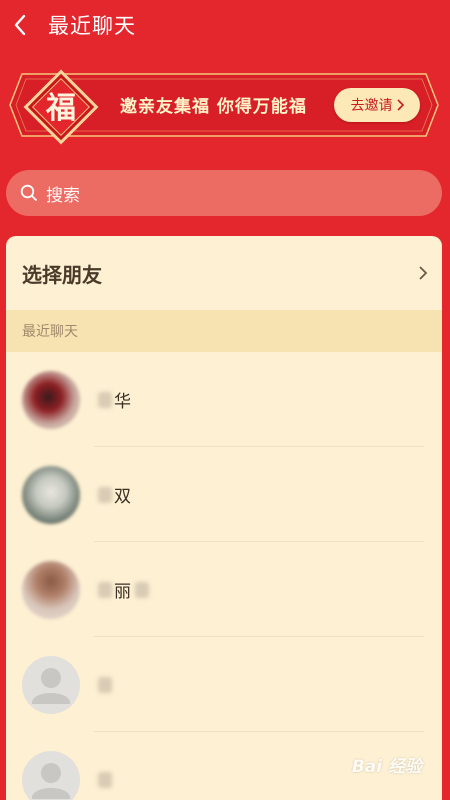 The height and width of the screenshot is (800, 450). What do you see at coordinates (28, 192) in the screenshot?
I see `search-icon` at bounding box center [28, 192].